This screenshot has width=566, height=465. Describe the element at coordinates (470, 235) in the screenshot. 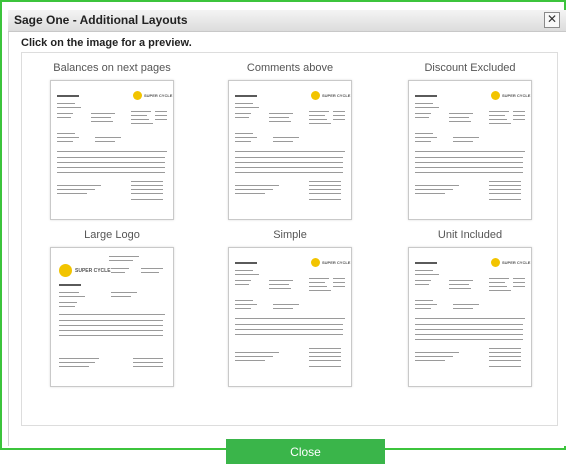

I see `layout-label: Unit Included` at that location.